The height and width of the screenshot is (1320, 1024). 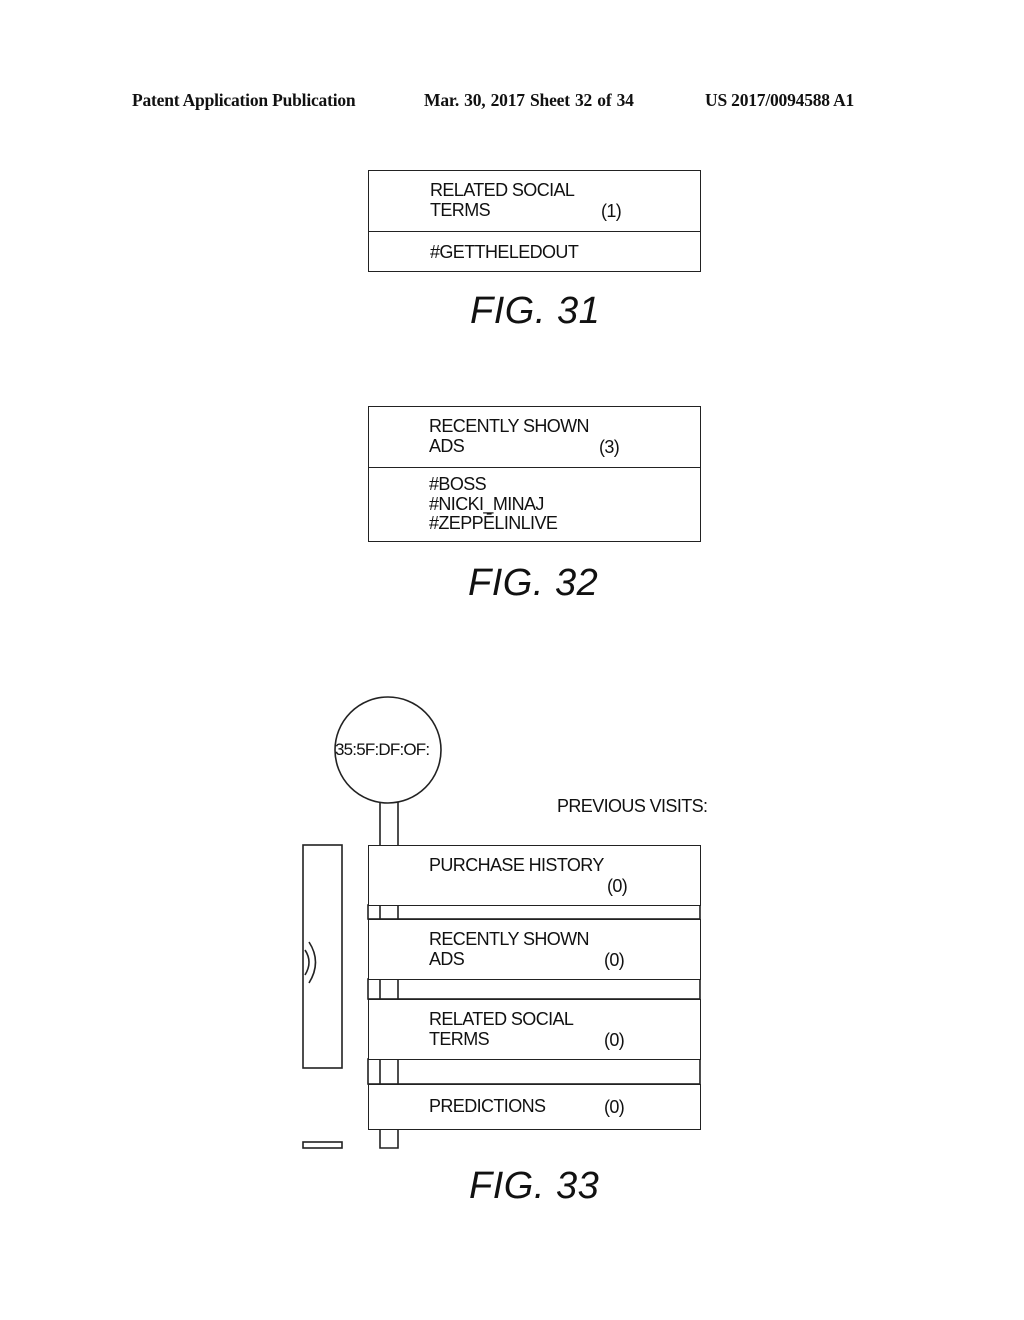 I want to click on fig33-small-bar, so click(x=322, y=1145).